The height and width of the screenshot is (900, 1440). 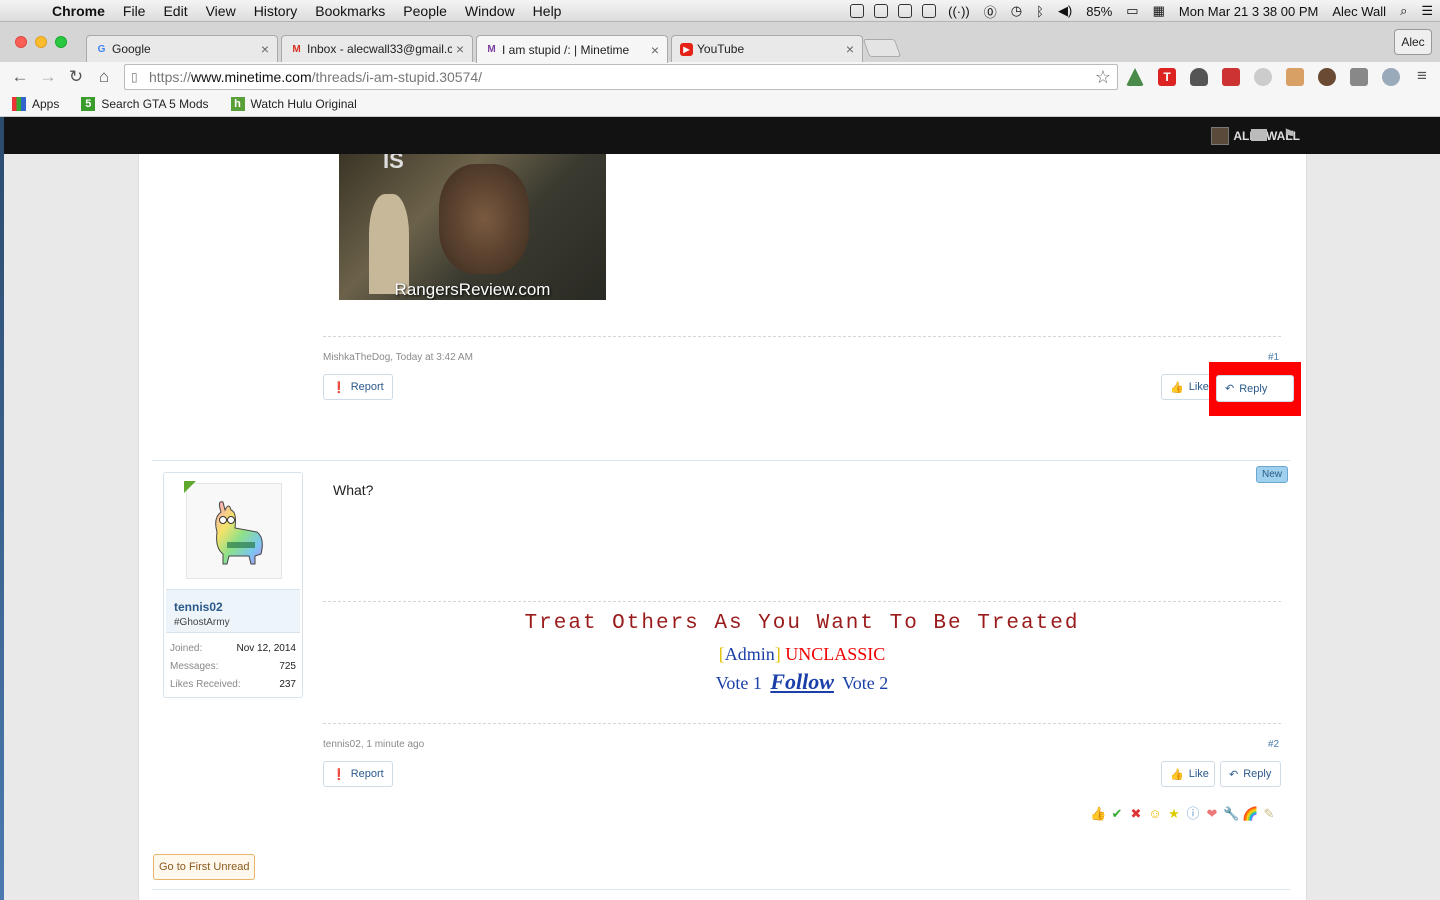 I want to click on tab-youtube: ▶ YouTube ×, so click(x=767, y=48).